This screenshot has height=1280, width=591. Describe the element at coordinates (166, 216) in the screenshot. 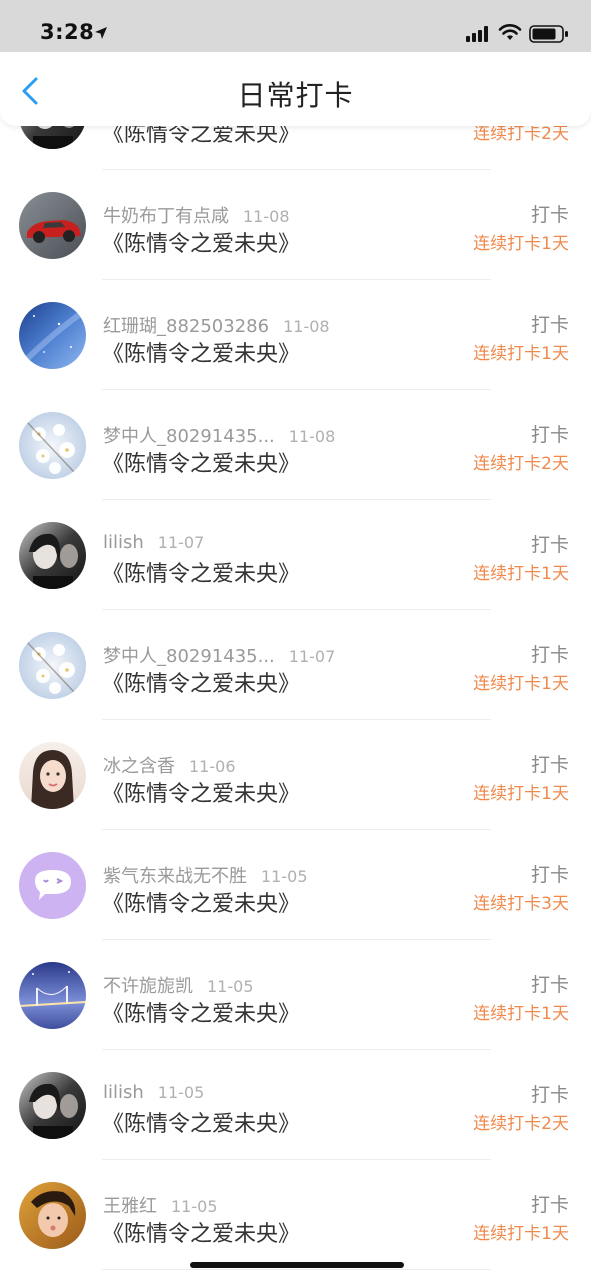

I see `user-name-text: 牛奶布丁有点咸` at that location.